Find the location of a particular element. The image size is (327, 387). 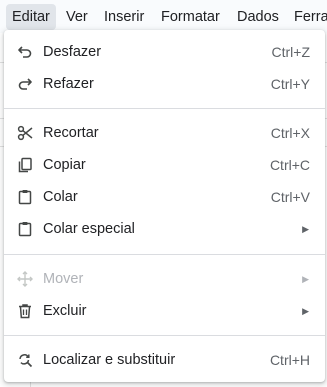

menu-item-shortcut: Ctrl+X is located at coordinates (290, 133).